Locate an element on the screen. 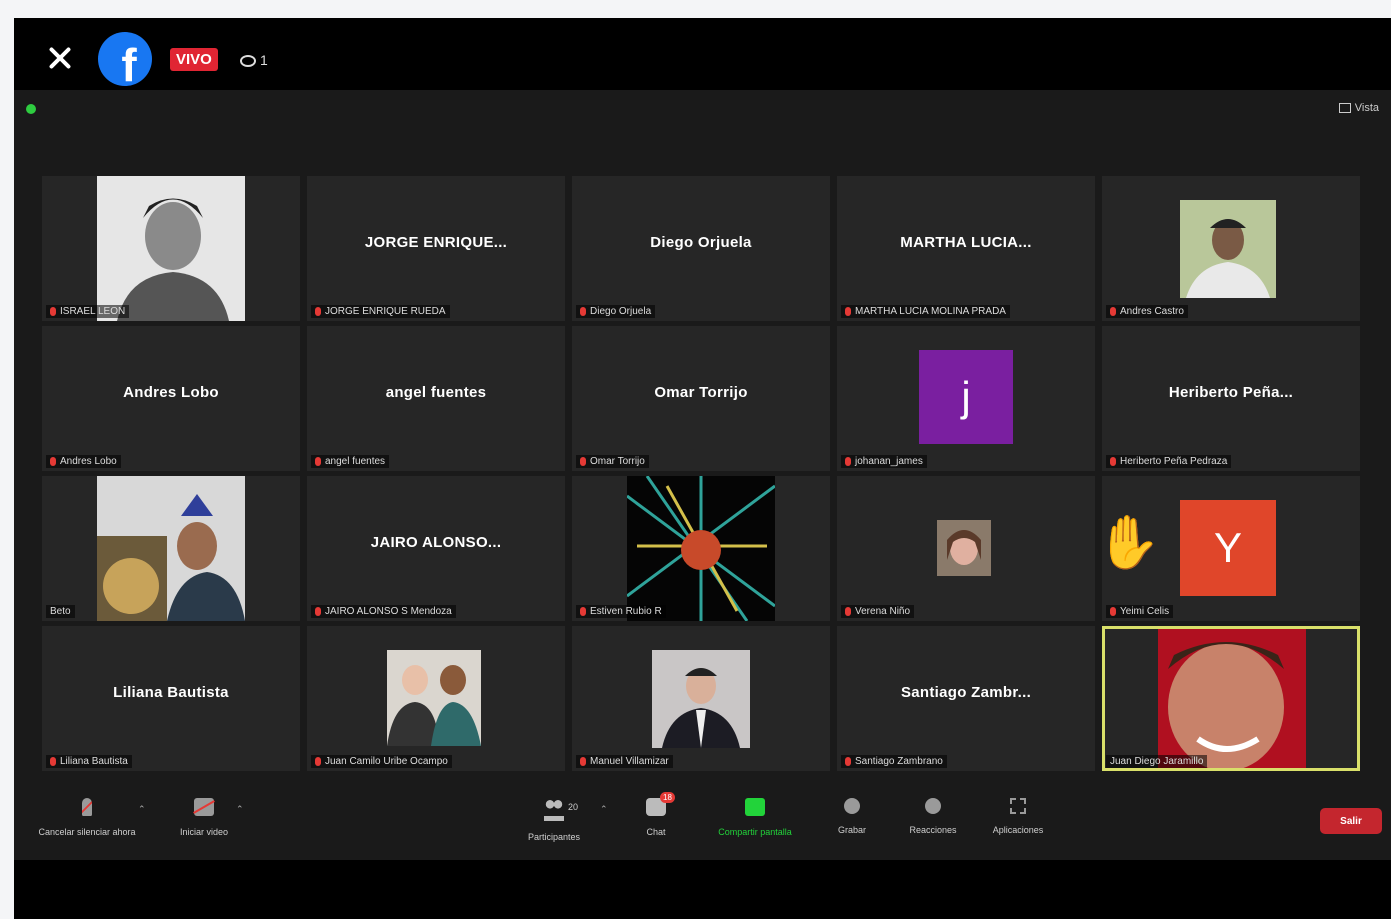 This screenshot has width=1391, height=919. participant-tile: Verena Niño is located at coordinates (966, 548).